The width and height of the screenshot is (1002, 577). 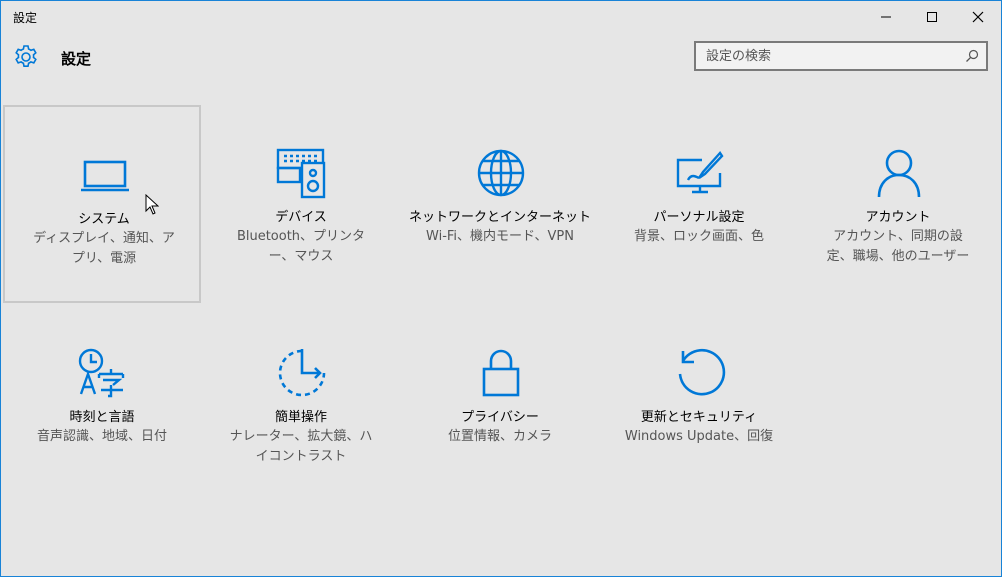 I want to click on laptop-icon, so click(x=105, y=175).